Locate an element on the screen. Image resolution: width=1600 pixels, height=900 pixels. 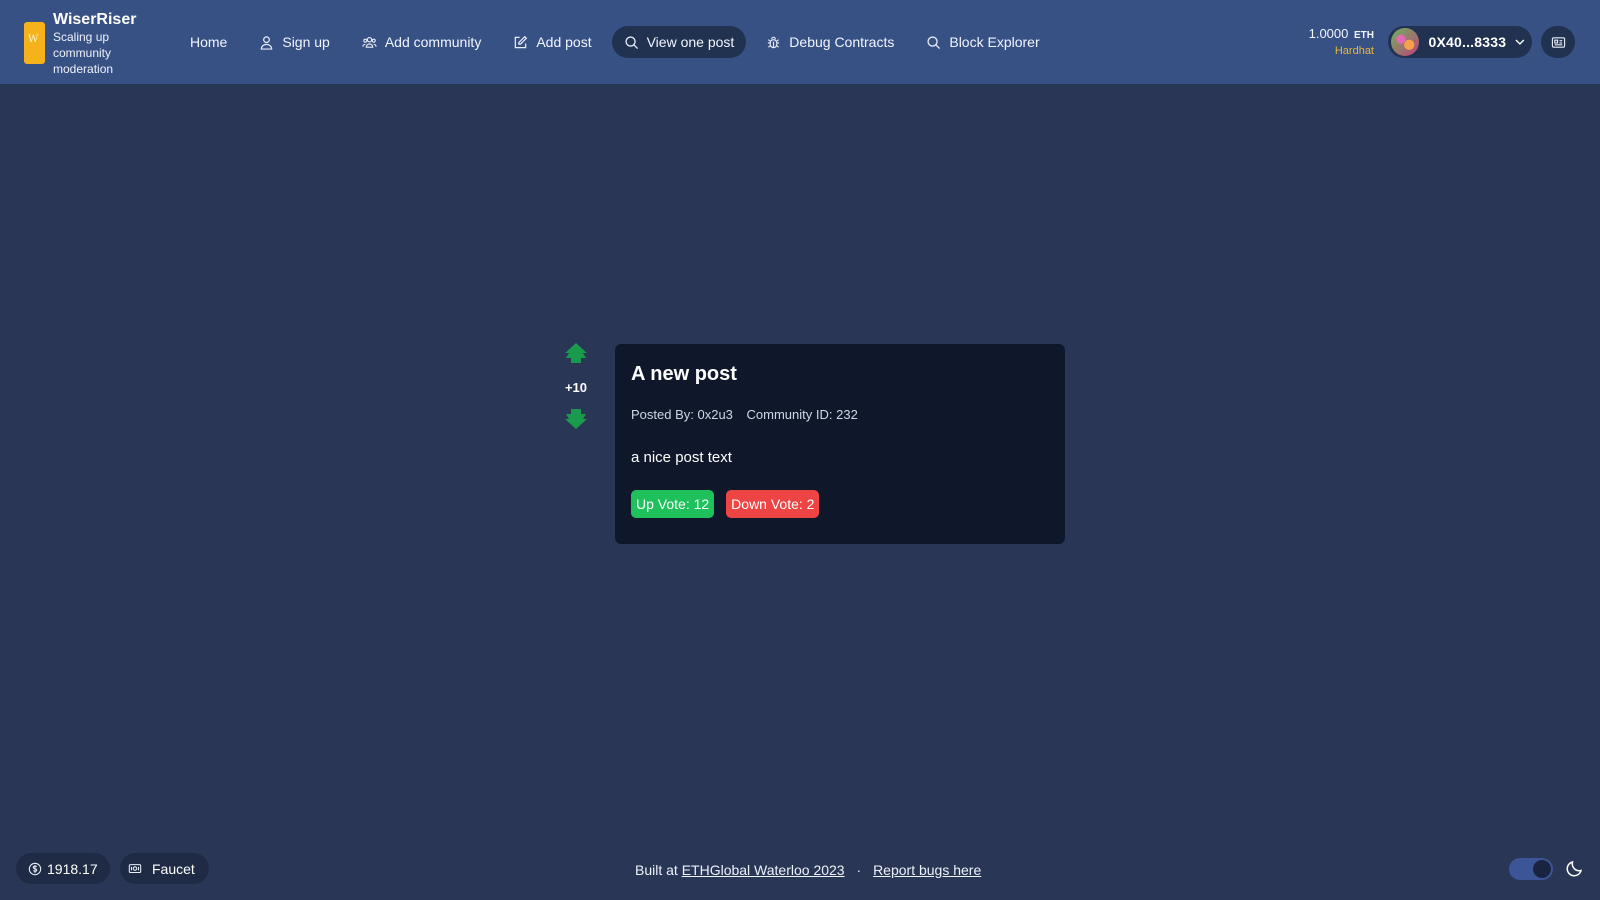
qr-code-button is located at coordinates (1558, 42).